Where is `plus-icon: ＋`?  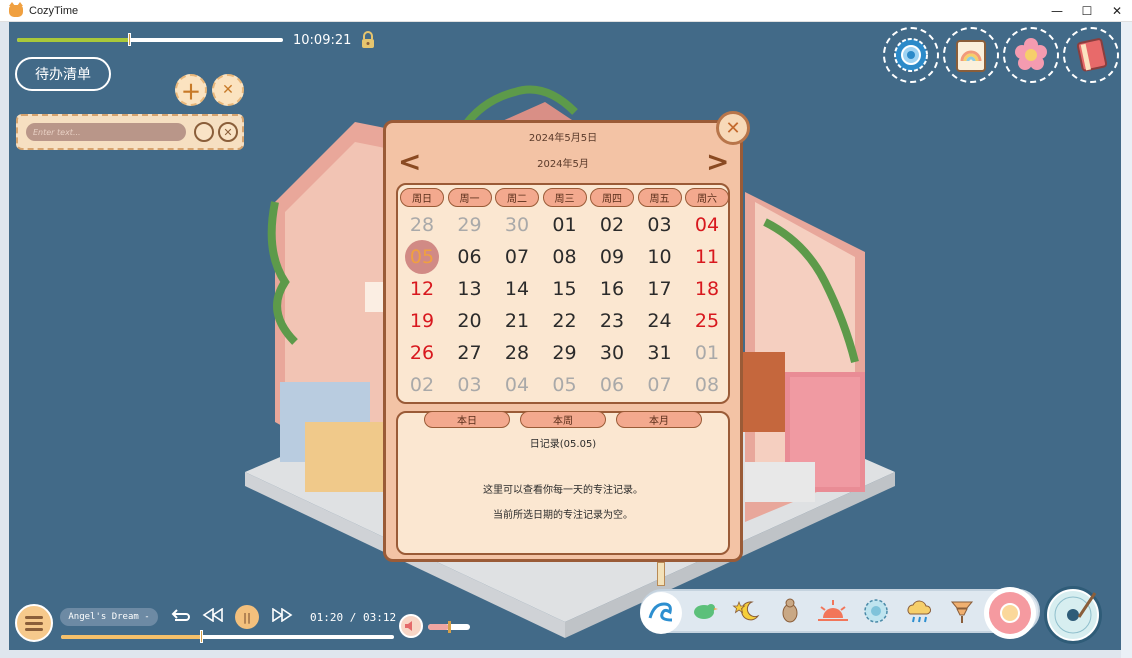
plus-icon: ＋ is located at coordinates (191, 91).